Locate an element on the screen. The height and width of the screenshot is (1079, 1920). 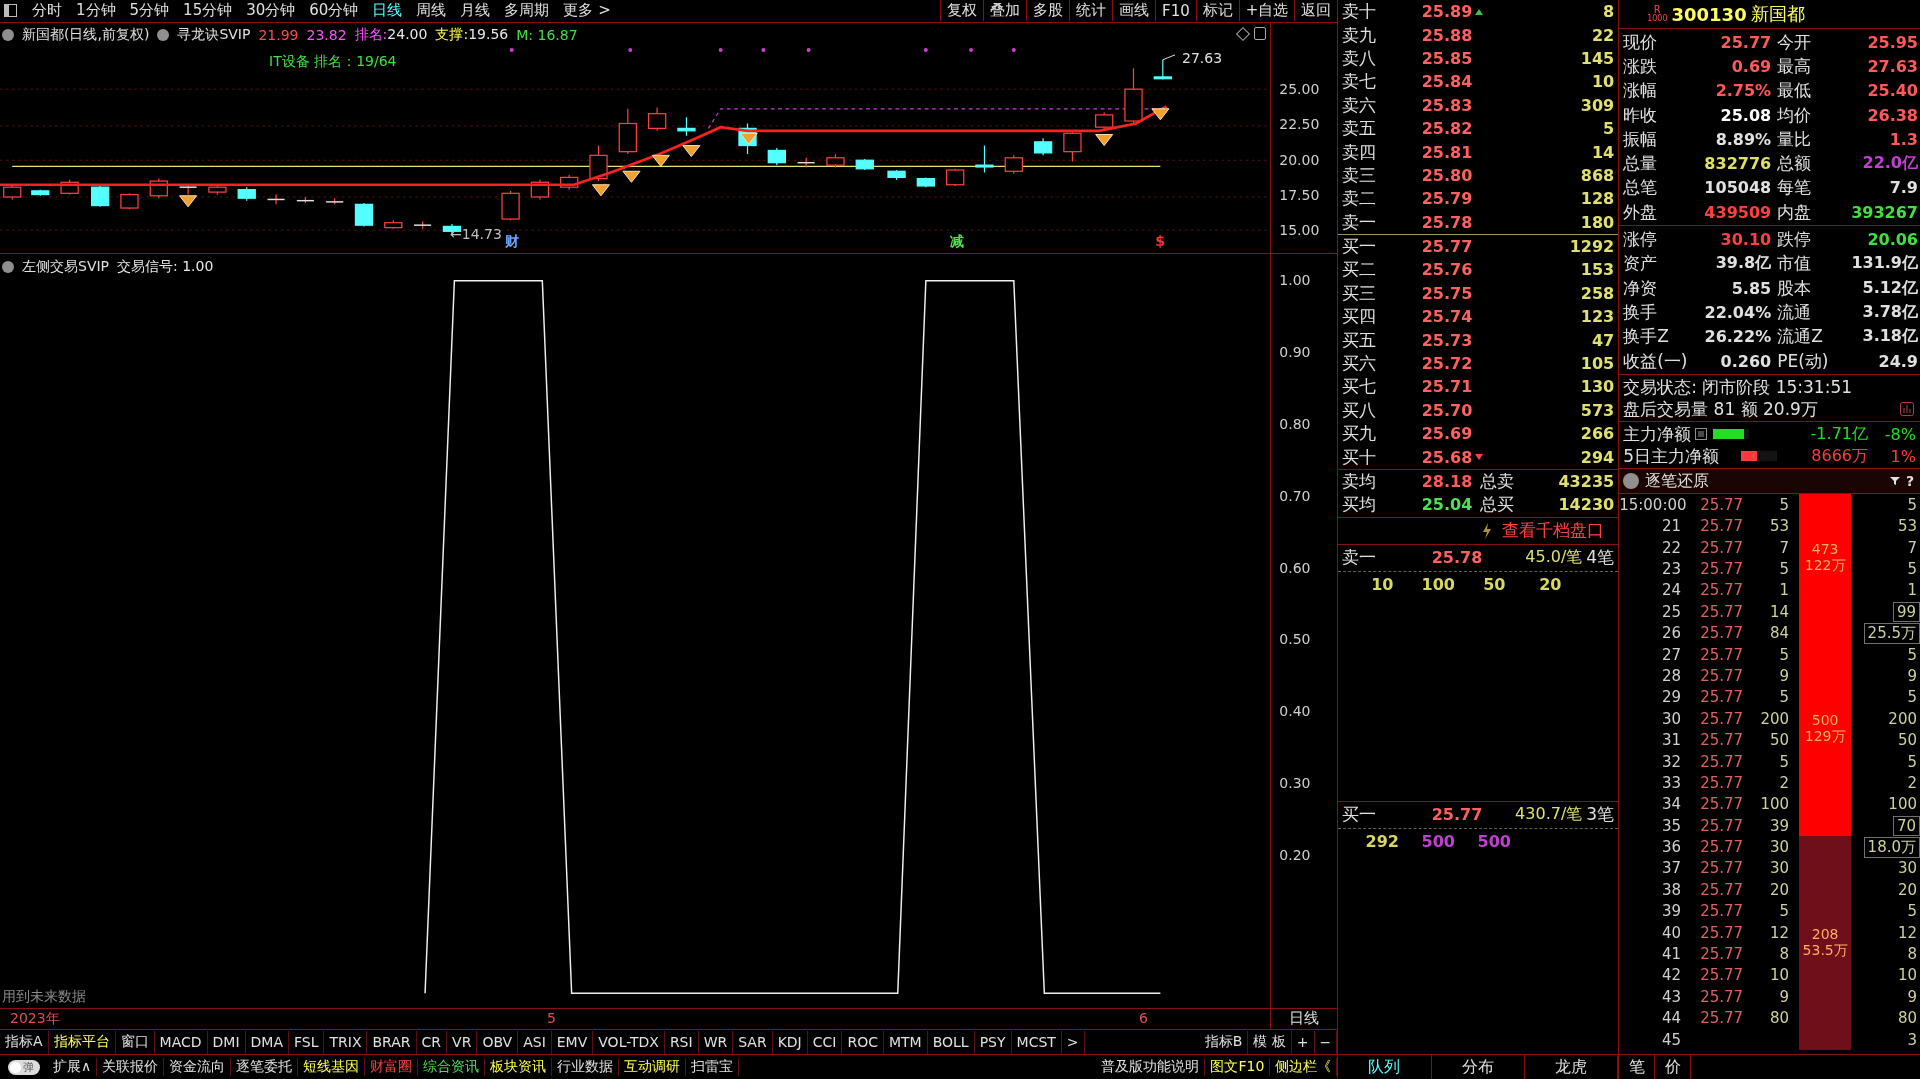
indicator-tab: + is located at coordinates (1303, 1042).